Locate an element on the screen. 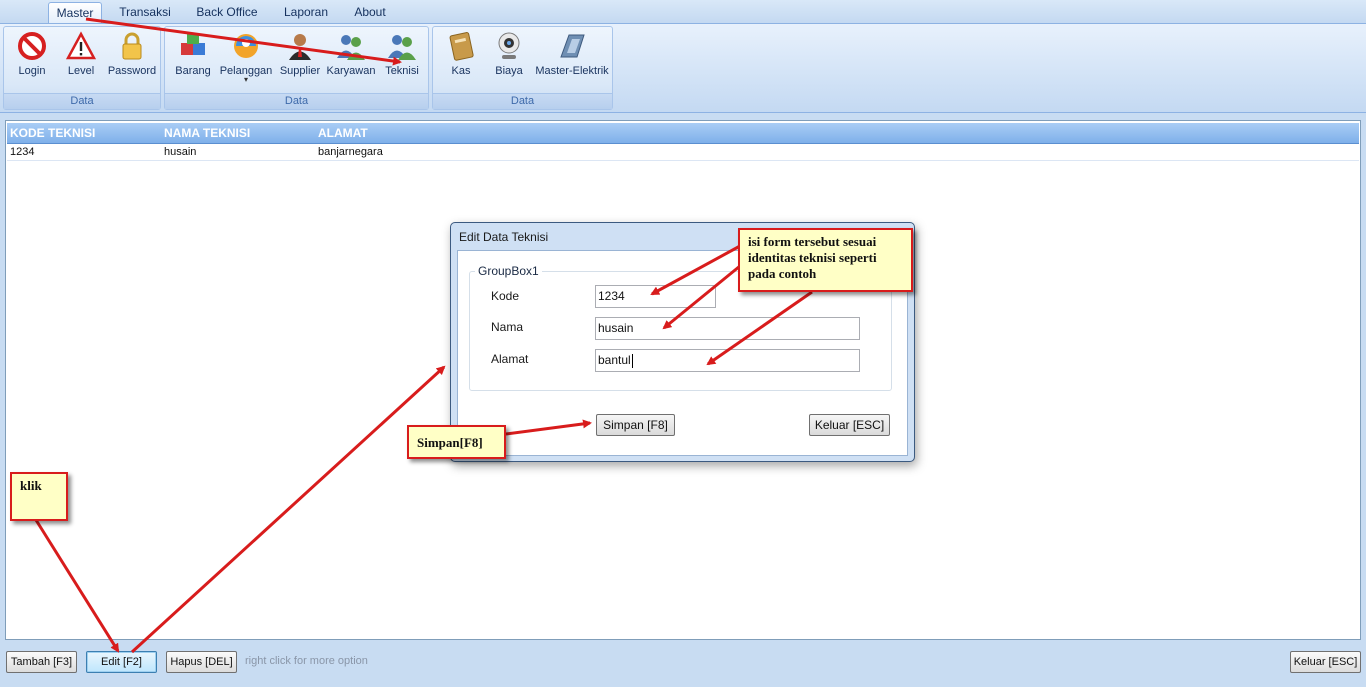 This screenshot has width=1366, height=687. arrow-callout-to-nama is located at coordinates (701, 297).